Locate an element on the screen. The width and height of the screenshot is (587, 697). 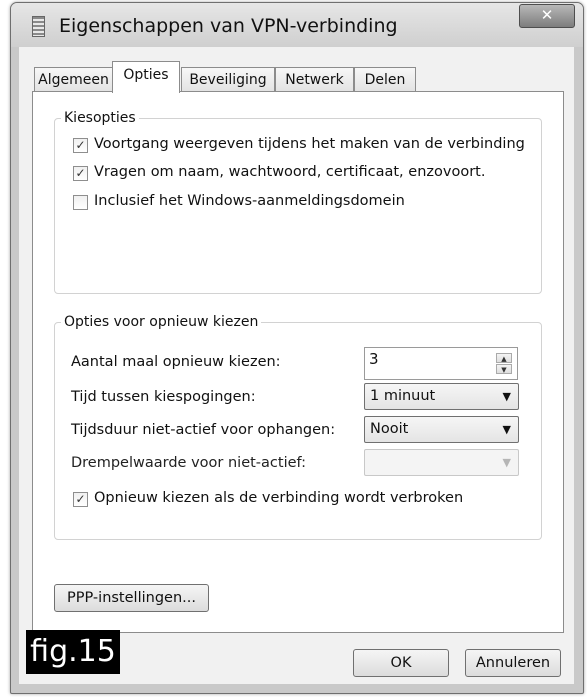
redial-on-drop-checkbox: ✓ is located at coordinates (80, 499).